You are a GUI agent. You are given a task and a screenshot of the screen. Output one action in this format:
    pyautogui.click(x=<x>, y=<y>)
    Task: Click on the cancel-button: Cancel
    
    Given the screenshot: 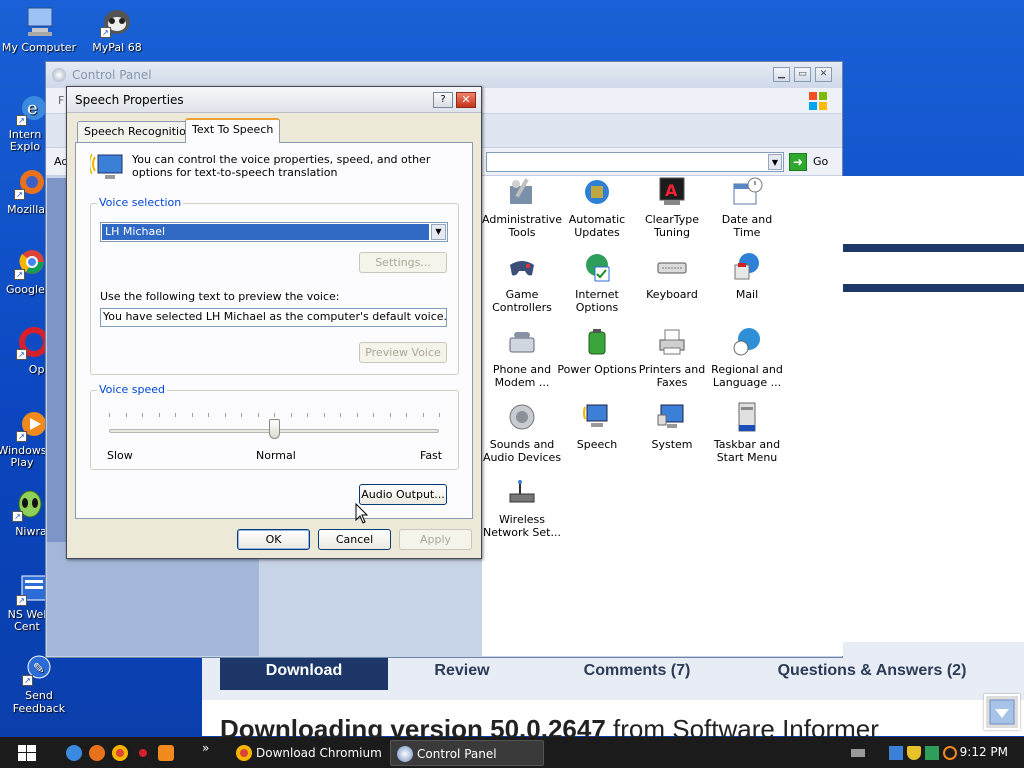 What is the action you would take?
    pyautogui.click(x=354, y=539)
    